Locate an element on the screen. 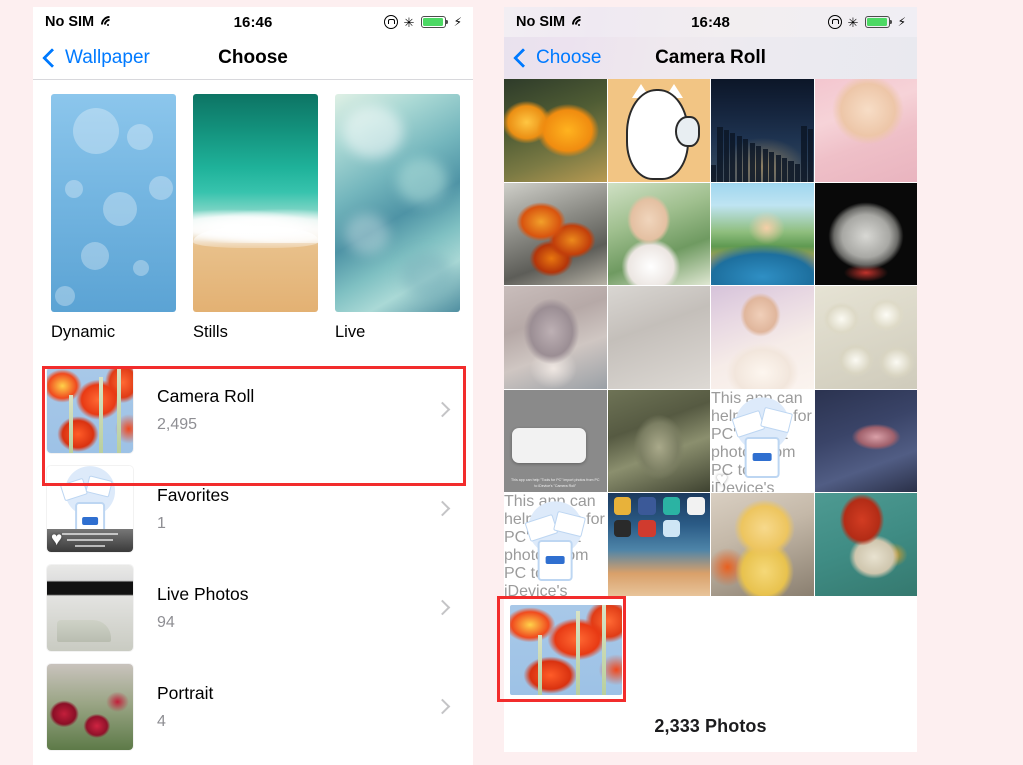 Image resolution: width=1023 pixels, height=765 pixels. photo-fried-food is located at coordinates (555, 233).